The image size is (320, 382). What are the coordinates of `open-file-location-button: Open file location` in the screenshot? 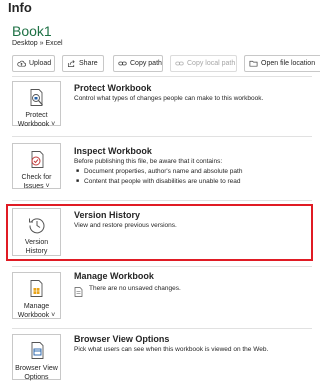 It's located at (282, 63).